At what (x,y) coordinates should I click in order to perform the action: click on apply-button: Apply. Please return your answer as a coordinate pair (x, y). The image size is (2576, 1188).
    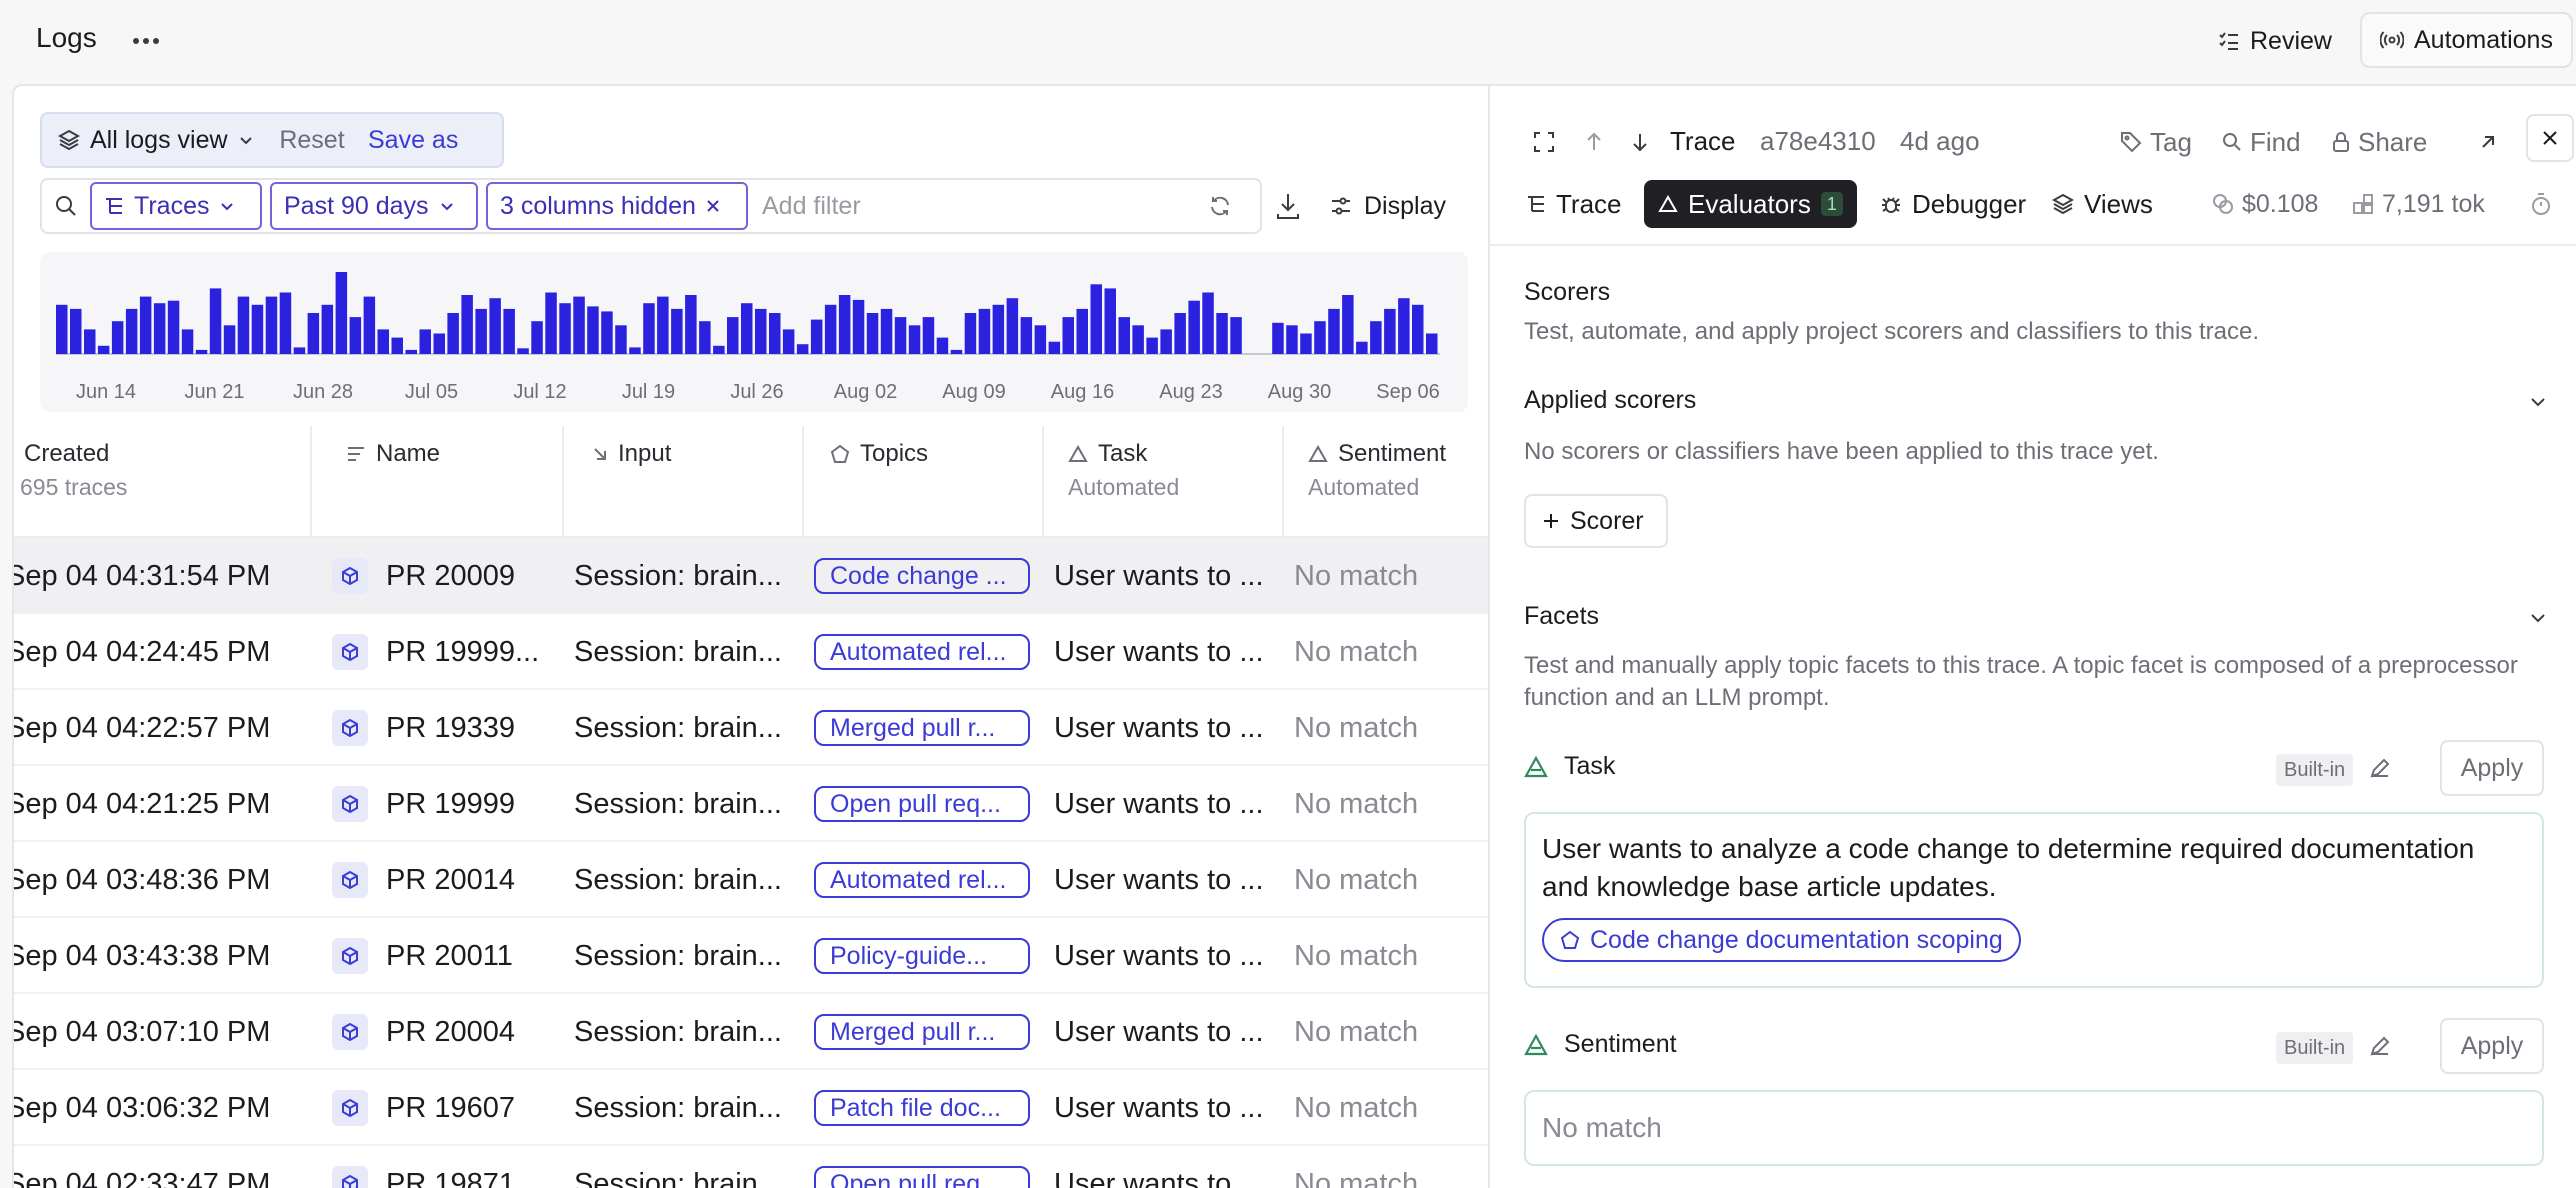
    Looking at the image, I should click on (2492, 1046).